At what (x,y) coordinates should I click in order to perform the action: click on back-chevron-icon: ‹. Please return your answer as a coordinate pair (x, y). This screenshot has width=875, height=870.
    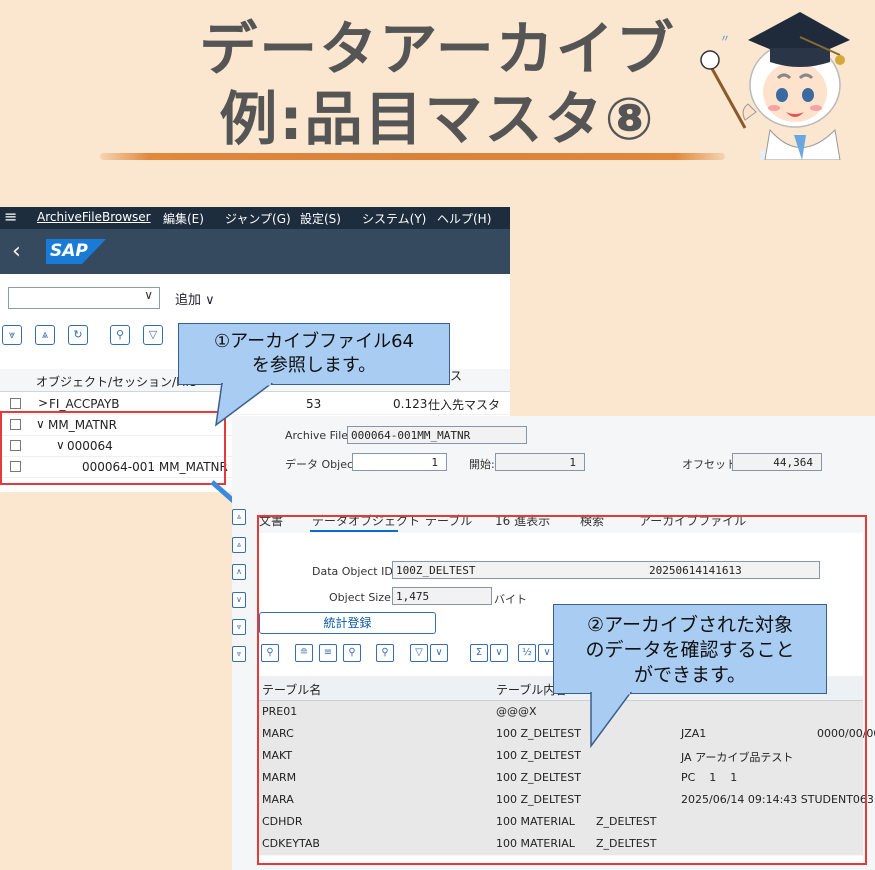
    Looking at the image, I should click on (16, 251).